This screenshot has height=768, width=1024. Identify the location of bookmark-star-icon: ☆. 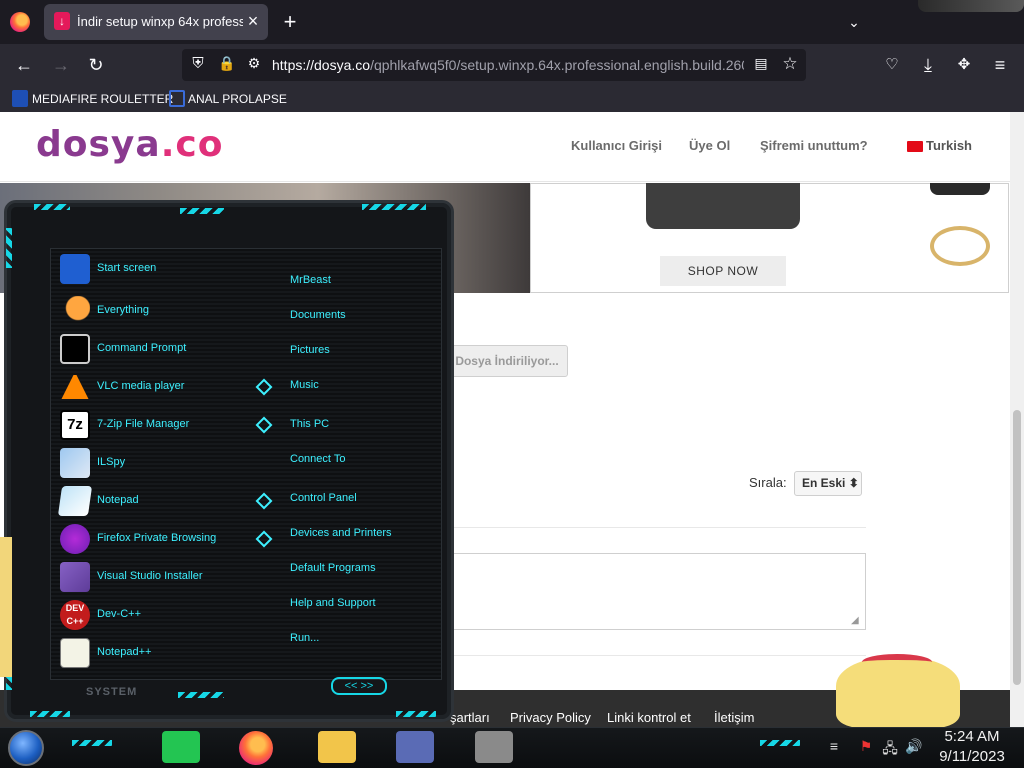
(790, 64).